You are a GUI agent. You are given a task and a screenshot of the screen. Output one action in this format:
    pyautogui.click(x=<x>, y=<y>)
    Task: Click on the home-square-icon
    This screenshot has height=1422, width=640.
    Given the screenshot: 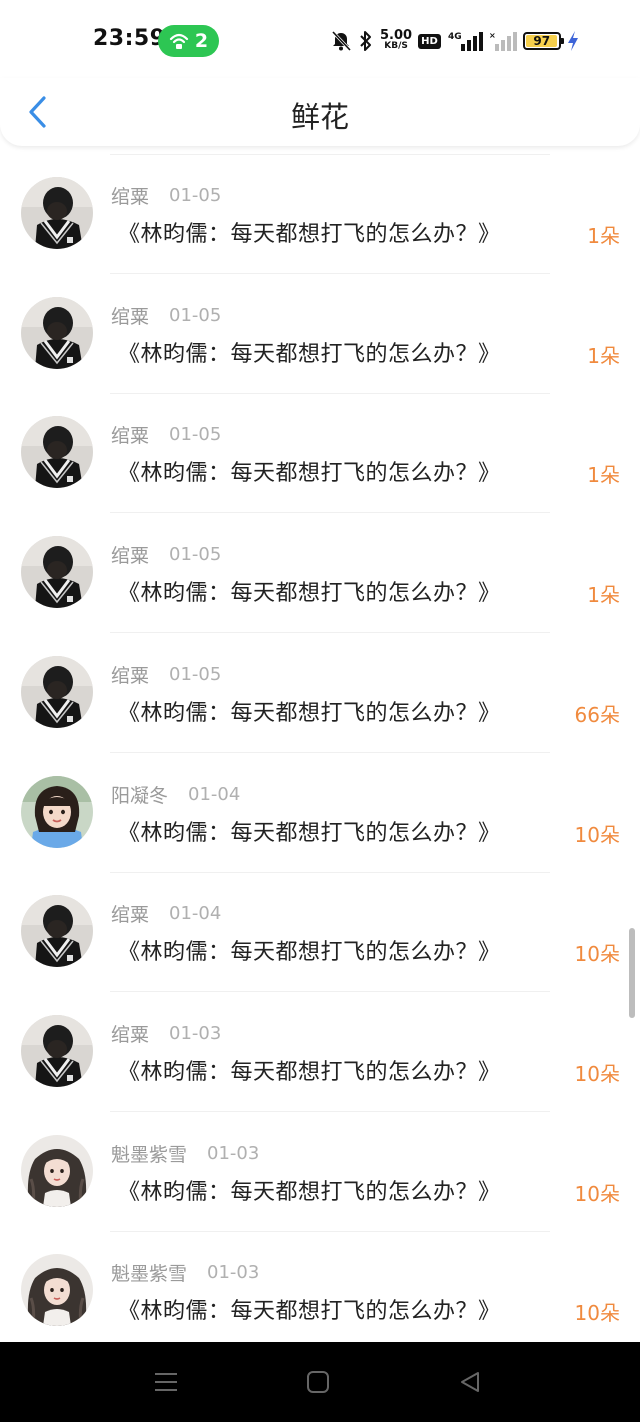 What is the action you would take?
    pyautogui.click(x=318, y=1382)
    